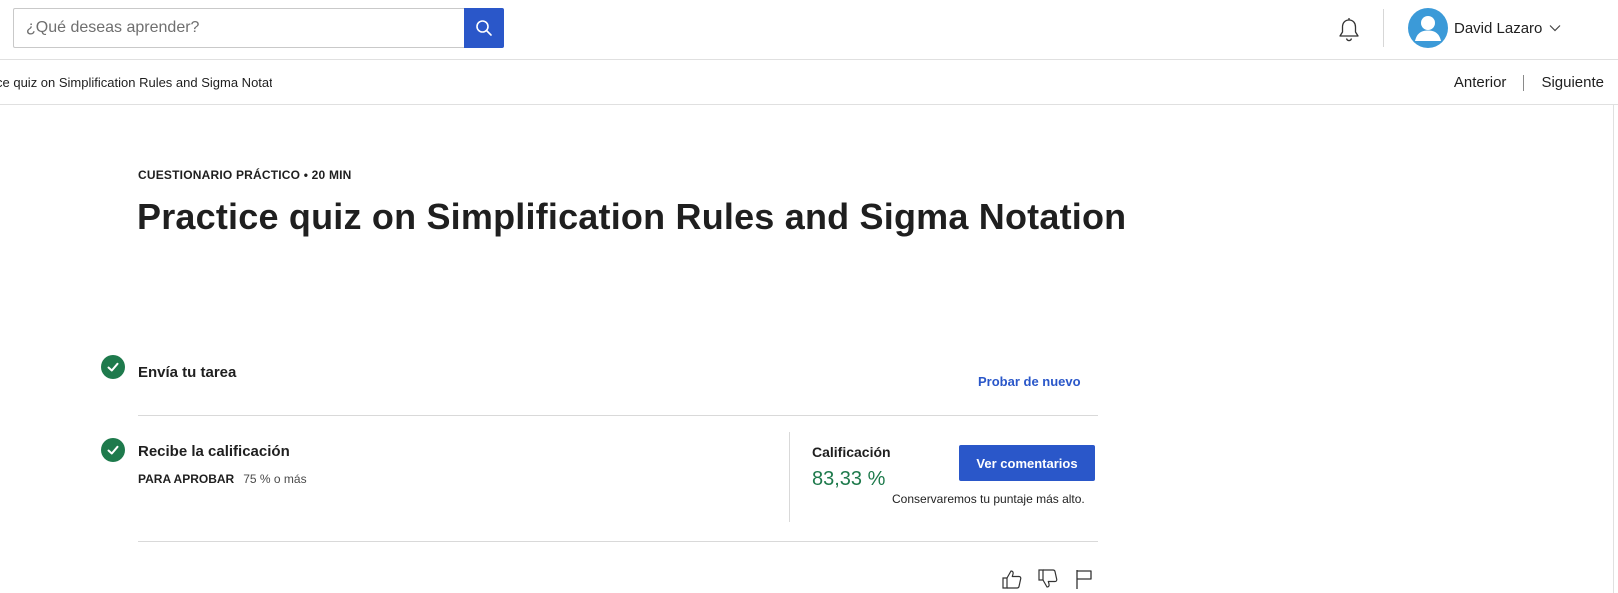  I want to click on like-button, so click(1012, 579).